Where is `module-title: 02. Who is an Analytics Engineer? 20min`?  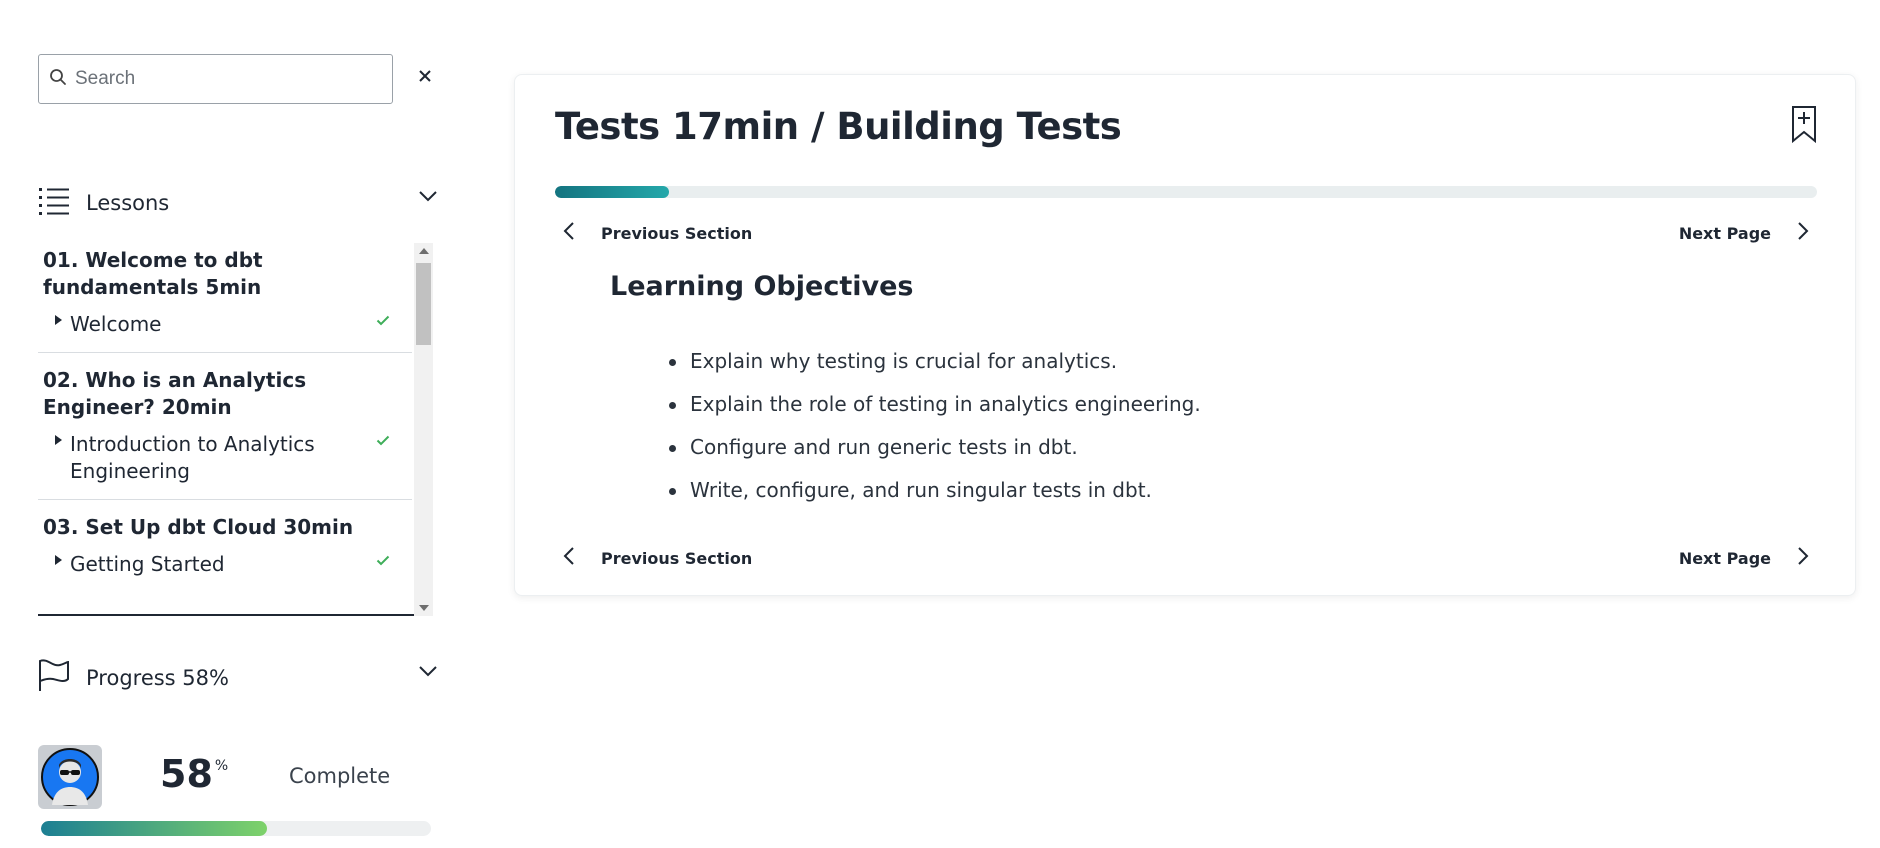 module-title: 02. Who is an Analytics Engineer? 20min is located at coordinates (227, 394).